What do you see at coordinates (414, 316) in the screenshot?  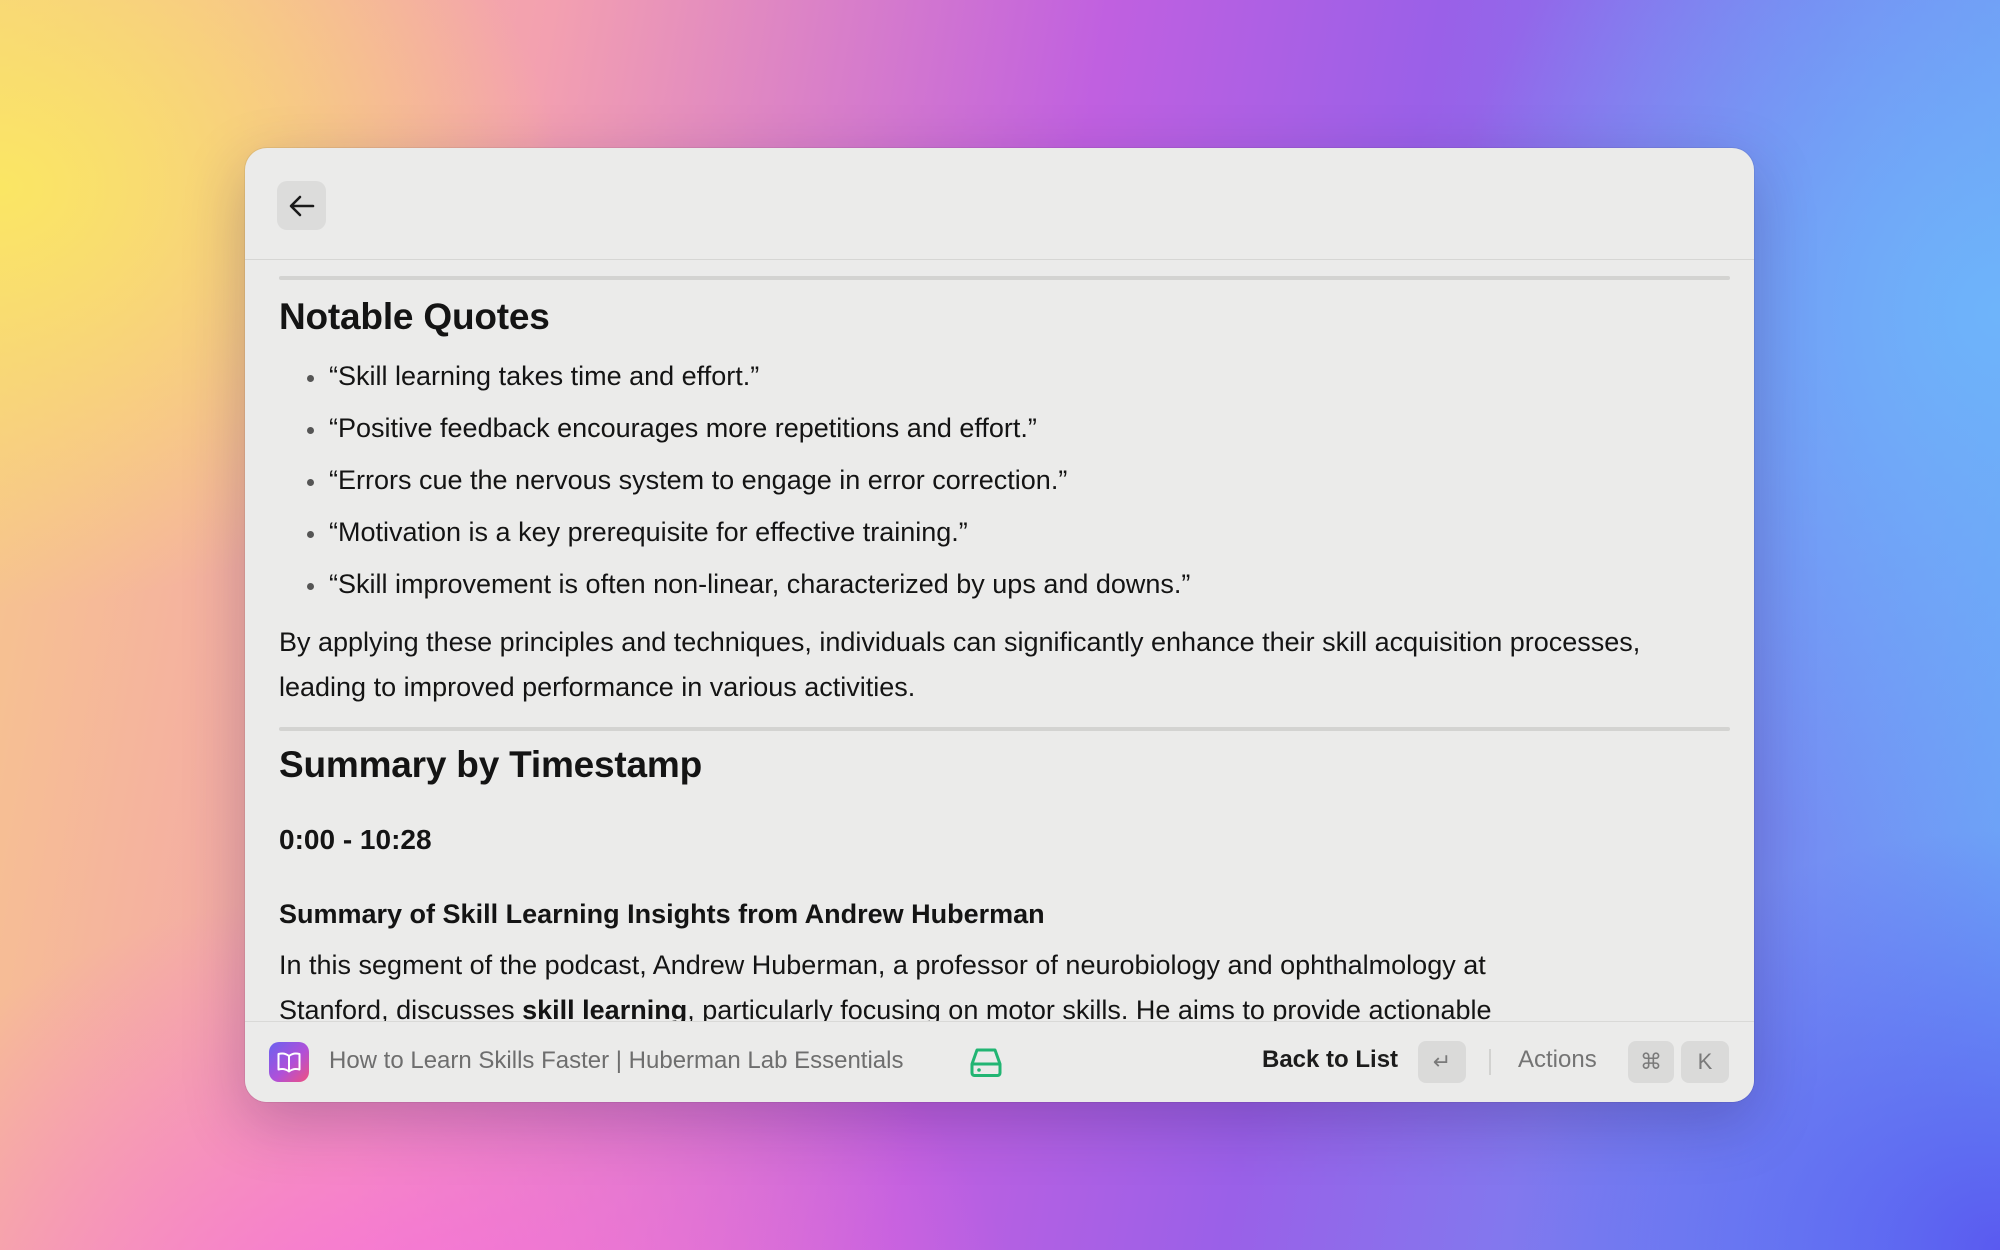 I see `section-heading-quotes: Notable Quotes` at bounding box center [414, 316].